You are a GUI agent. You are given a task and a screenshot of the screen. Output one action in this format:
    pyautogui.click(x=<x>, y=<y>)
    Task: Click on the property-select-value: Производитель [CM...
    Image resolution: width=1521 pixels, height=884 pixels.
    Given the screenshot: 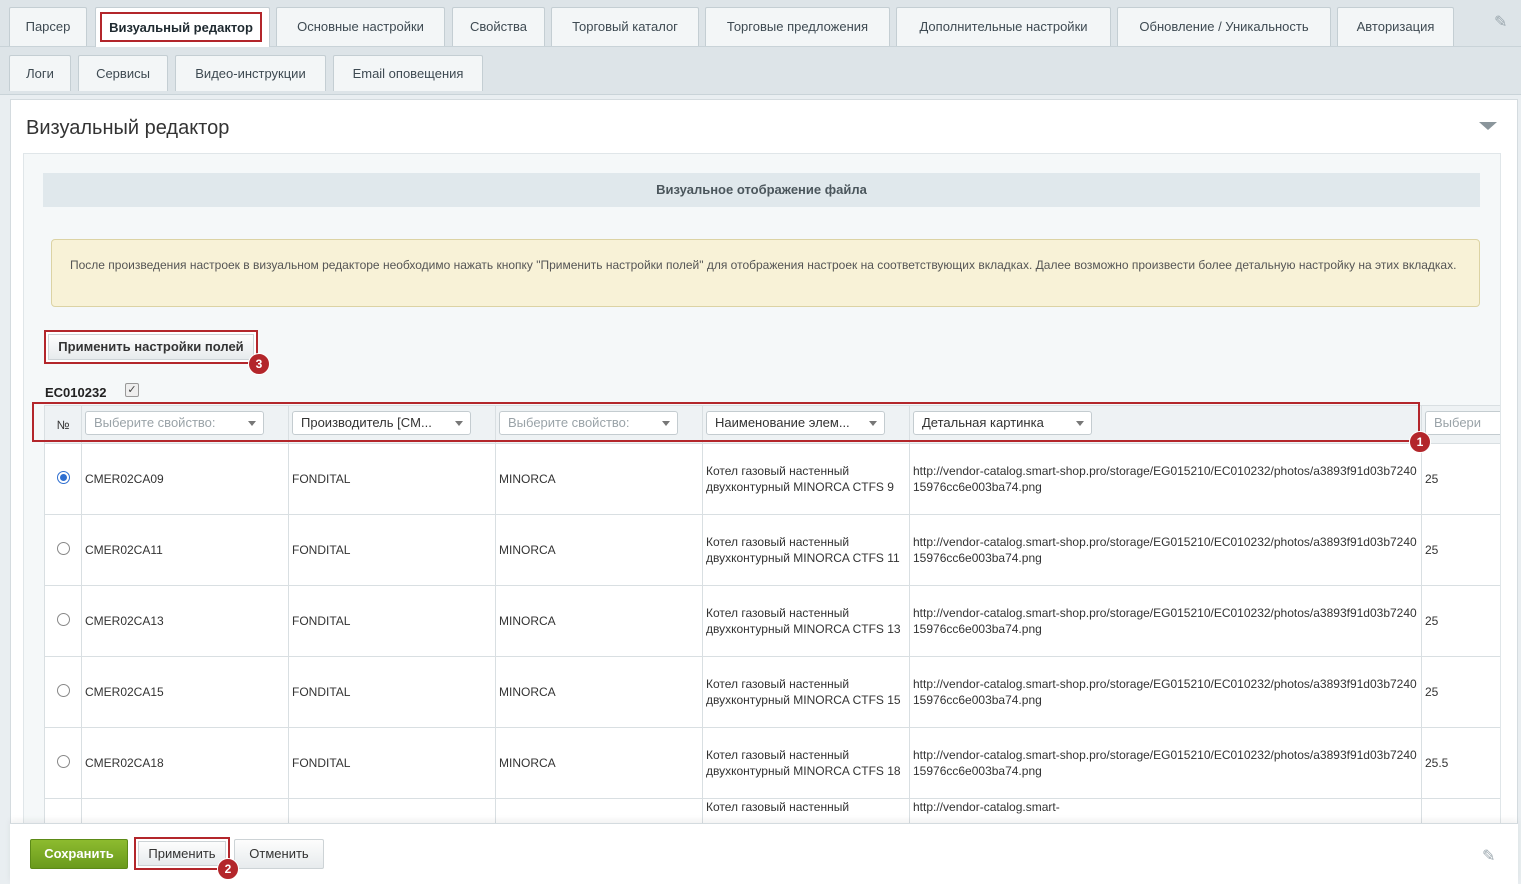 What is the action you would take?
    pyautogui.click(x=366, y=422)
    